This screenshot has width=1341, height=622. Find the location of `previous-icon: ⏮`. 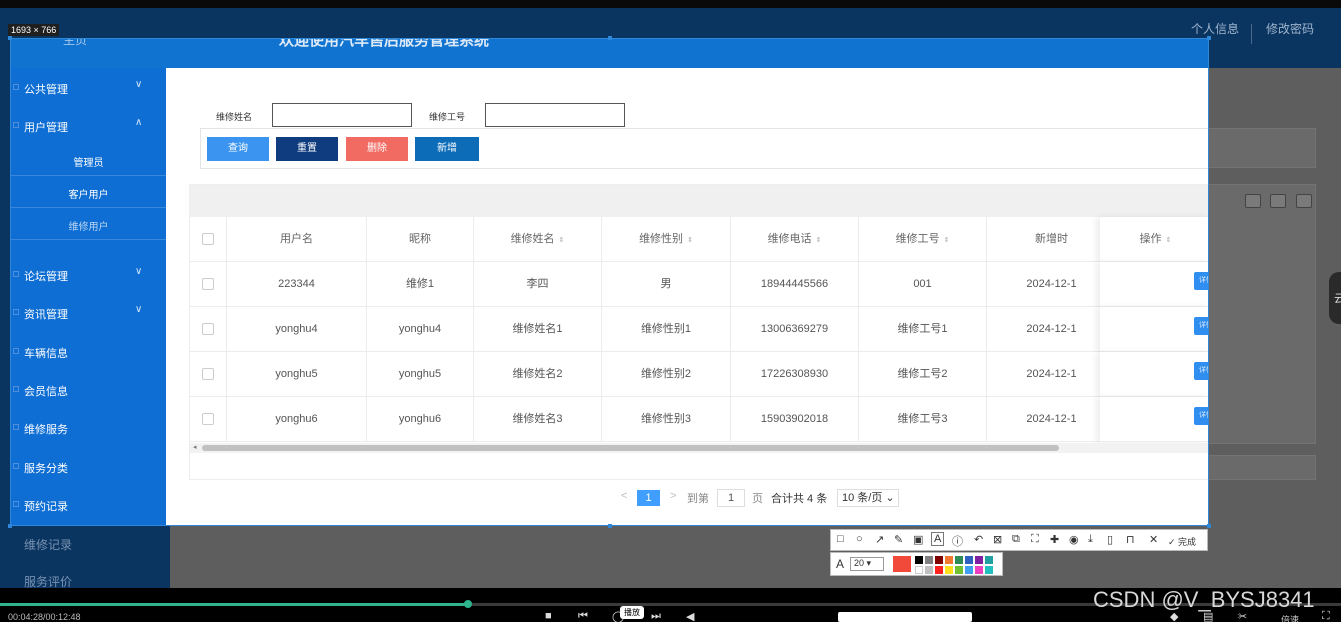

previous-icon: ⏮ is located at coordinates (583, 616).